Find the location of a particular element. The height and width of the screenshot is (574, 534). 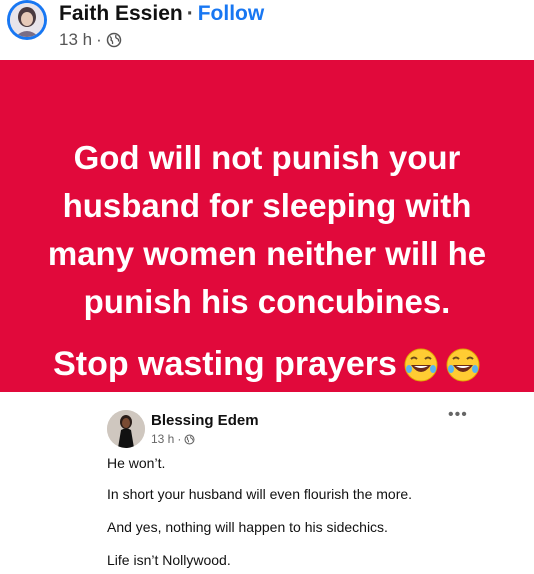

post-header: Faith Essien · Follow 13 h · is located at coordinates (267, 29).